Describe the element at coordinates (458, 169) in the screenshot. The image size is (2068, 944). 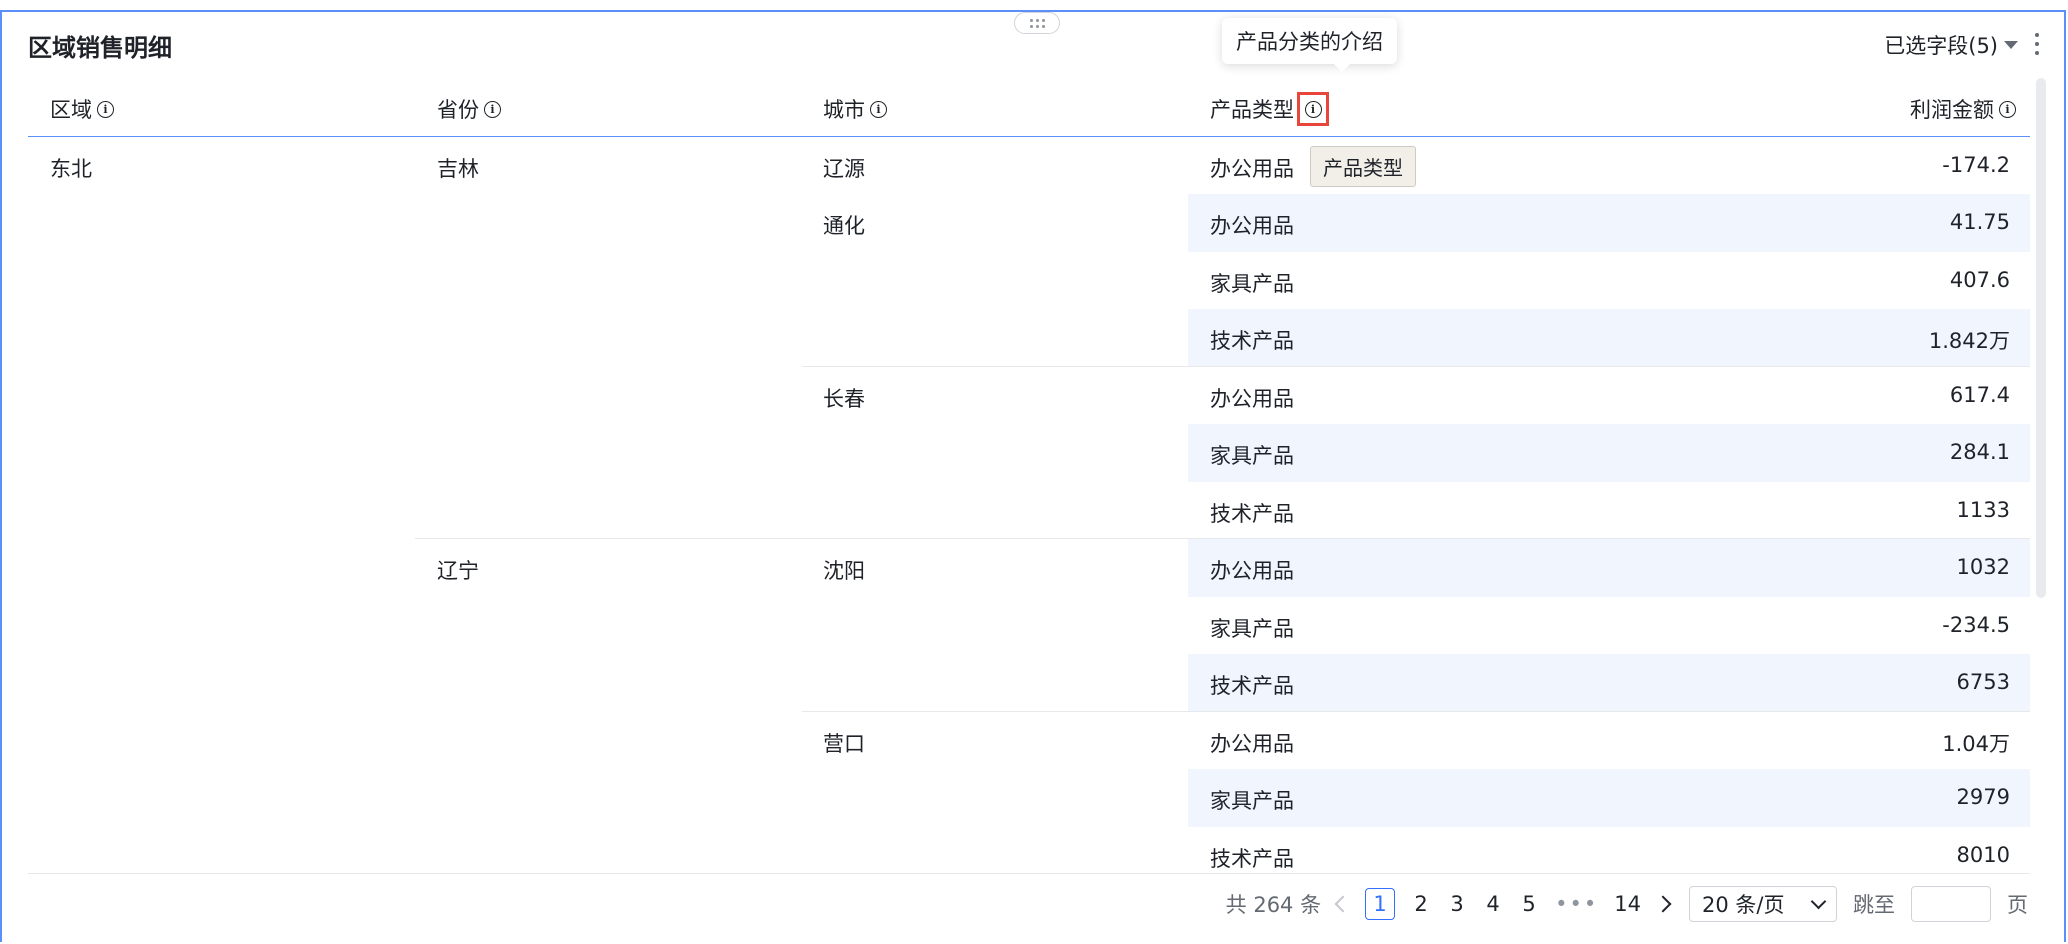
I see `cell-province: 吉林` at that location.